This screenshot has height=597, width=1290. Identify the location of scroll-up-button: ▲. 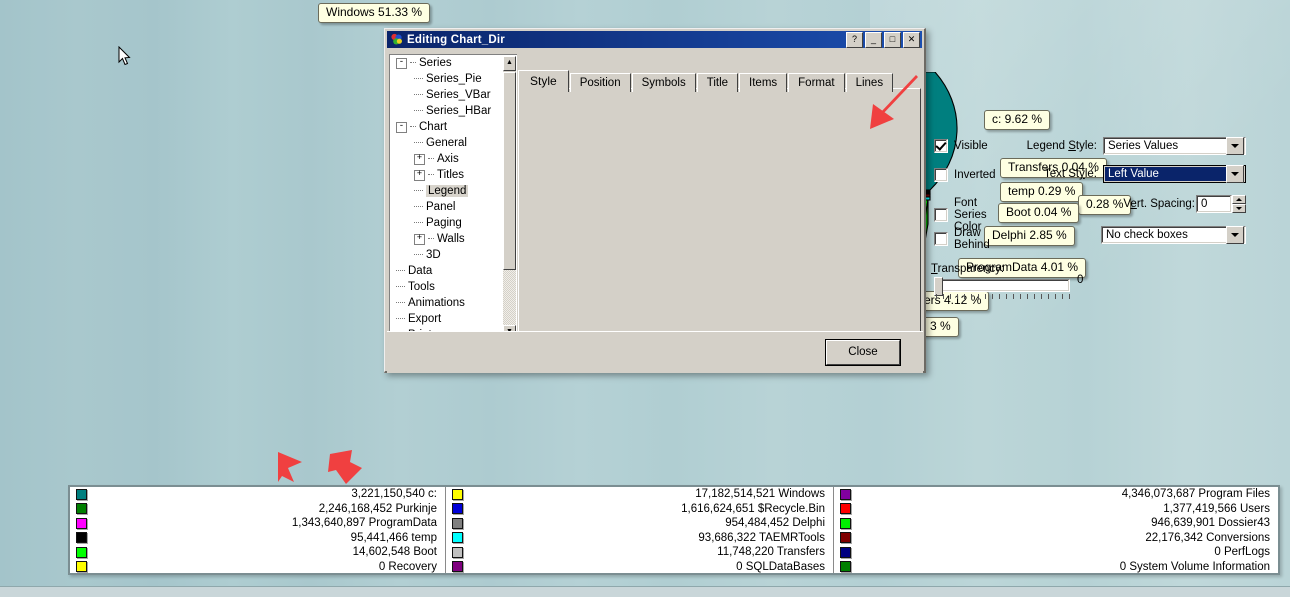
(509, 63).